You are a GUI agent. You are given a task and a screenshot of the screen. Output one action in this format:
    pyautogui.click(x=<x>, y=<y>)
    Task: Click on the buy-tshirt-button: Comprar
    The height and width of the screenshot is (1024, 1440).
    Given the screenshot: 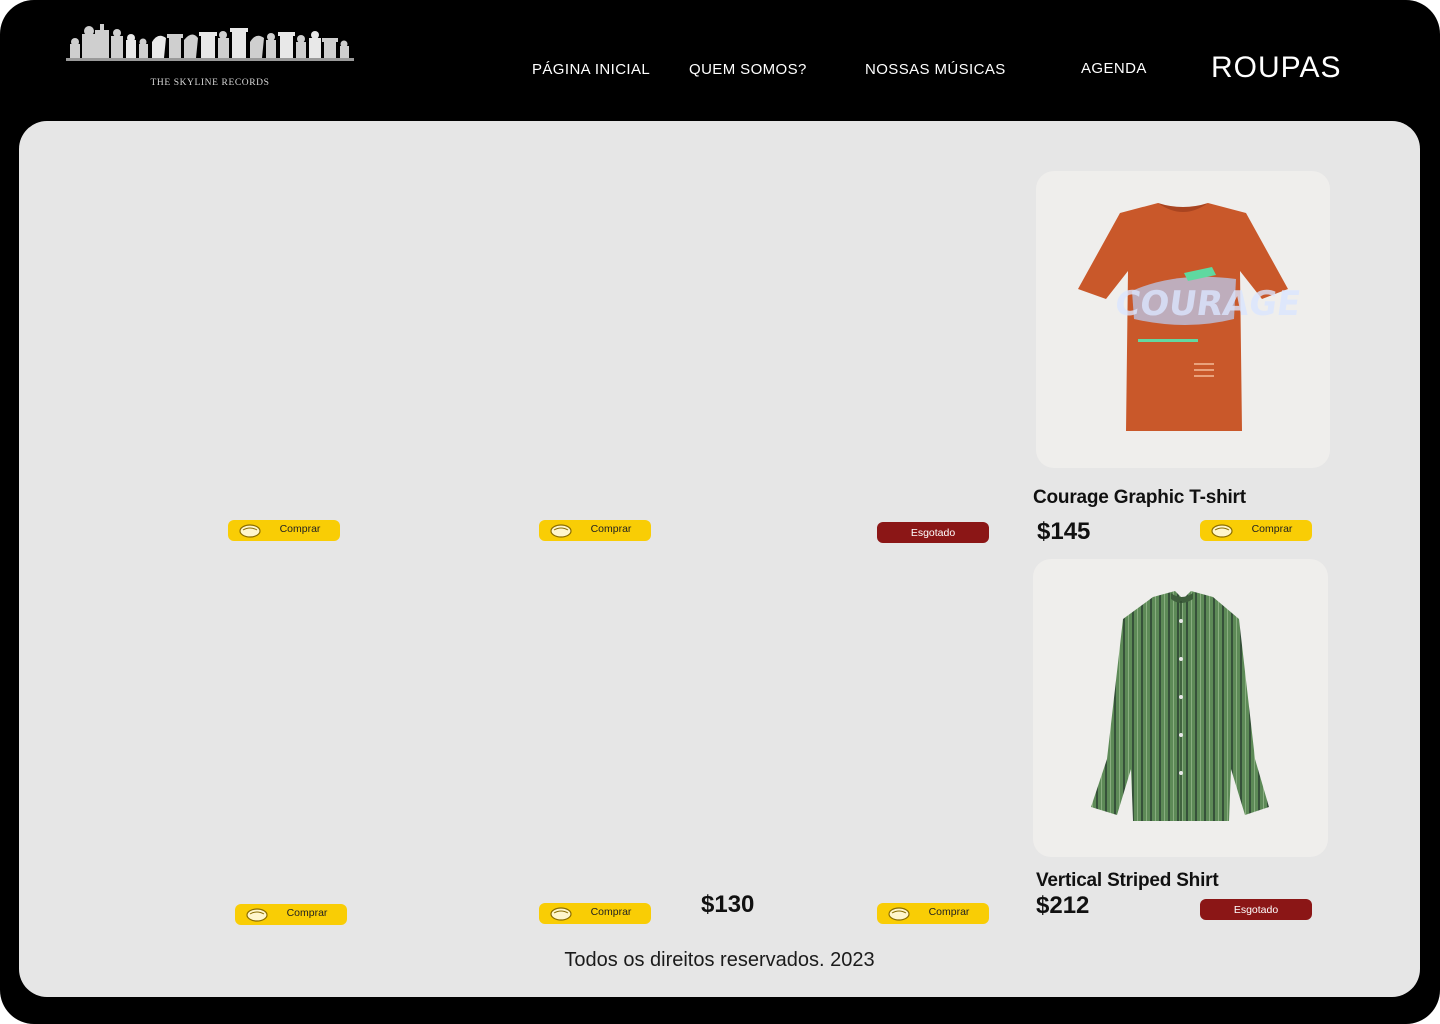 What is the action you would take?
    pyautogui.click(x=1256, y=530)
    